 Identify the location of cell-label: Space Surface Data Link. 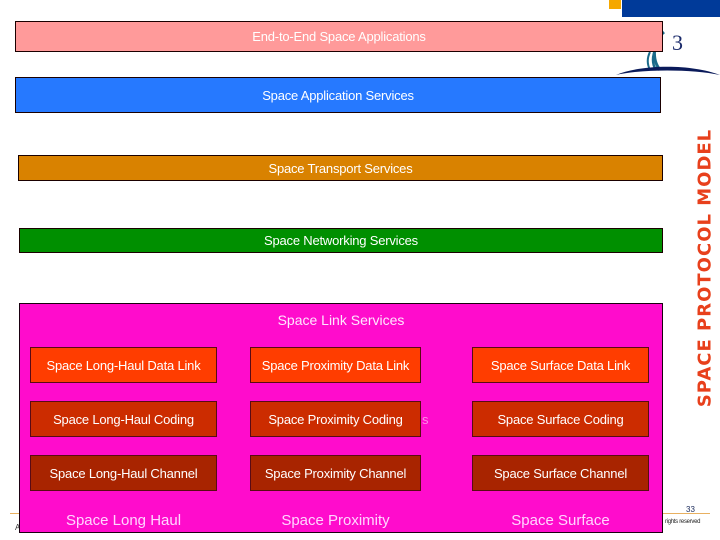
(560, 365).